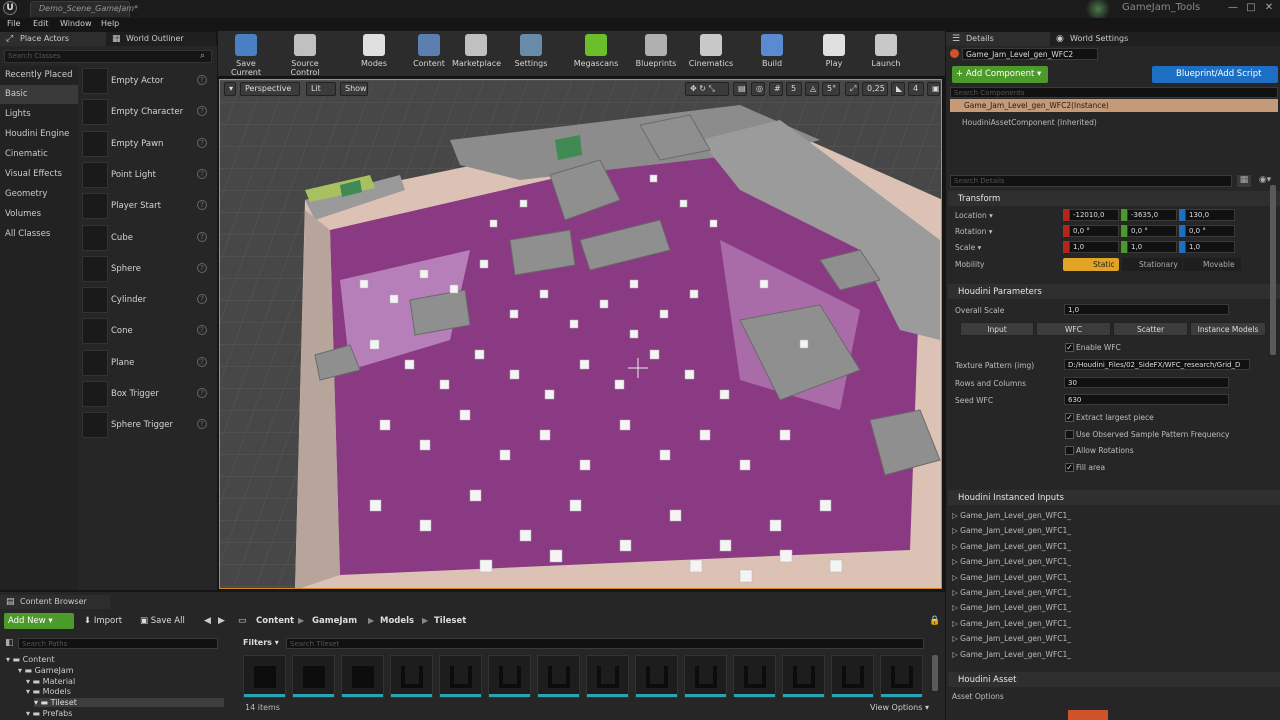 This screenshot has width=1280, height=720. I want to click on rotation-y-field: 0,0 °, so click(1152, 231).